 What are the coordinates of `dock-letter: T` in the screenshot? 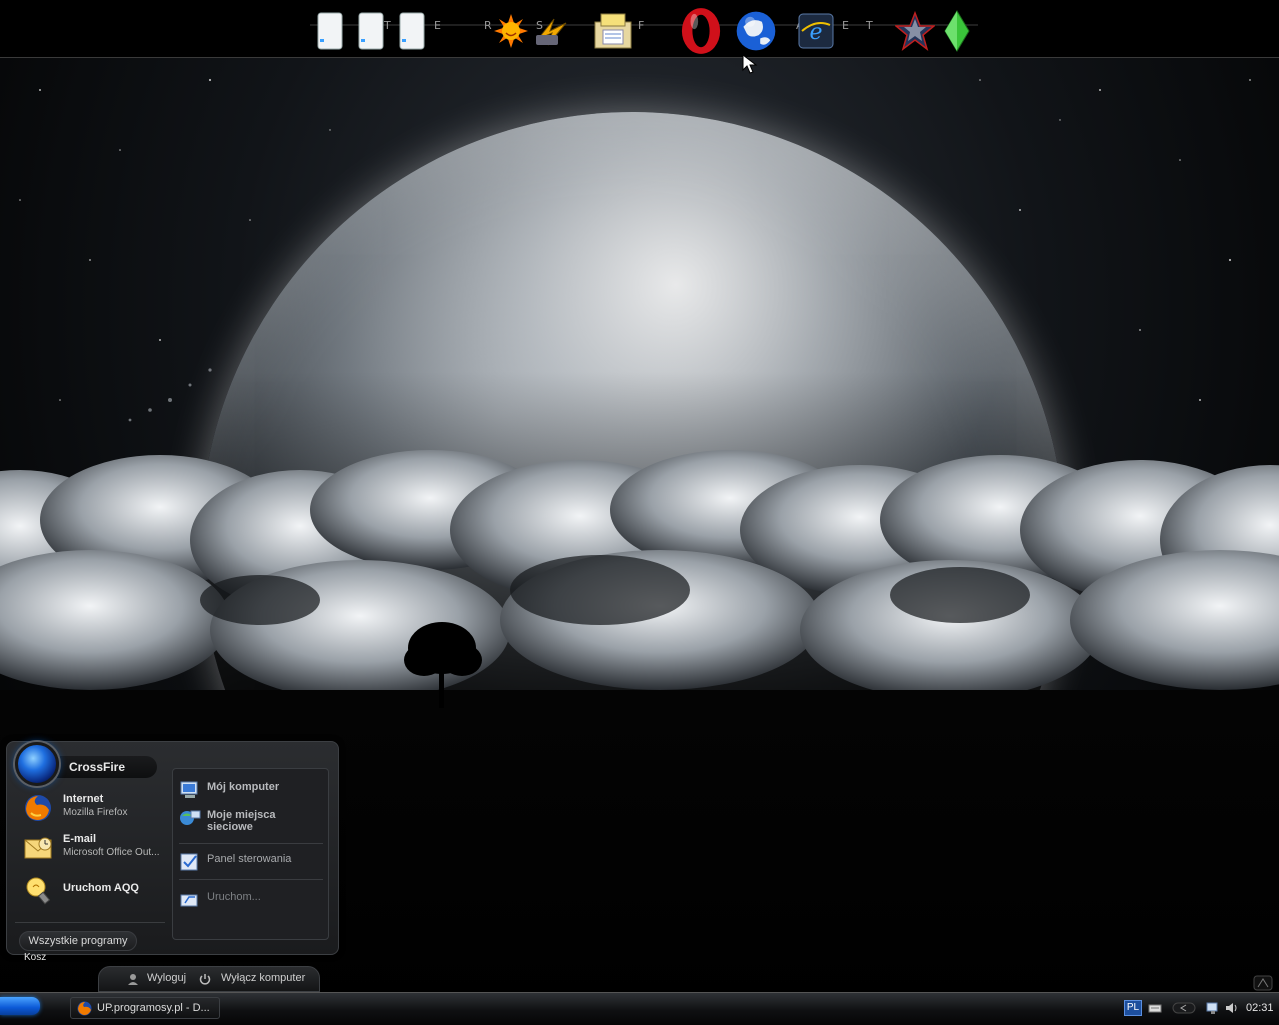 It's located at (869, 25).